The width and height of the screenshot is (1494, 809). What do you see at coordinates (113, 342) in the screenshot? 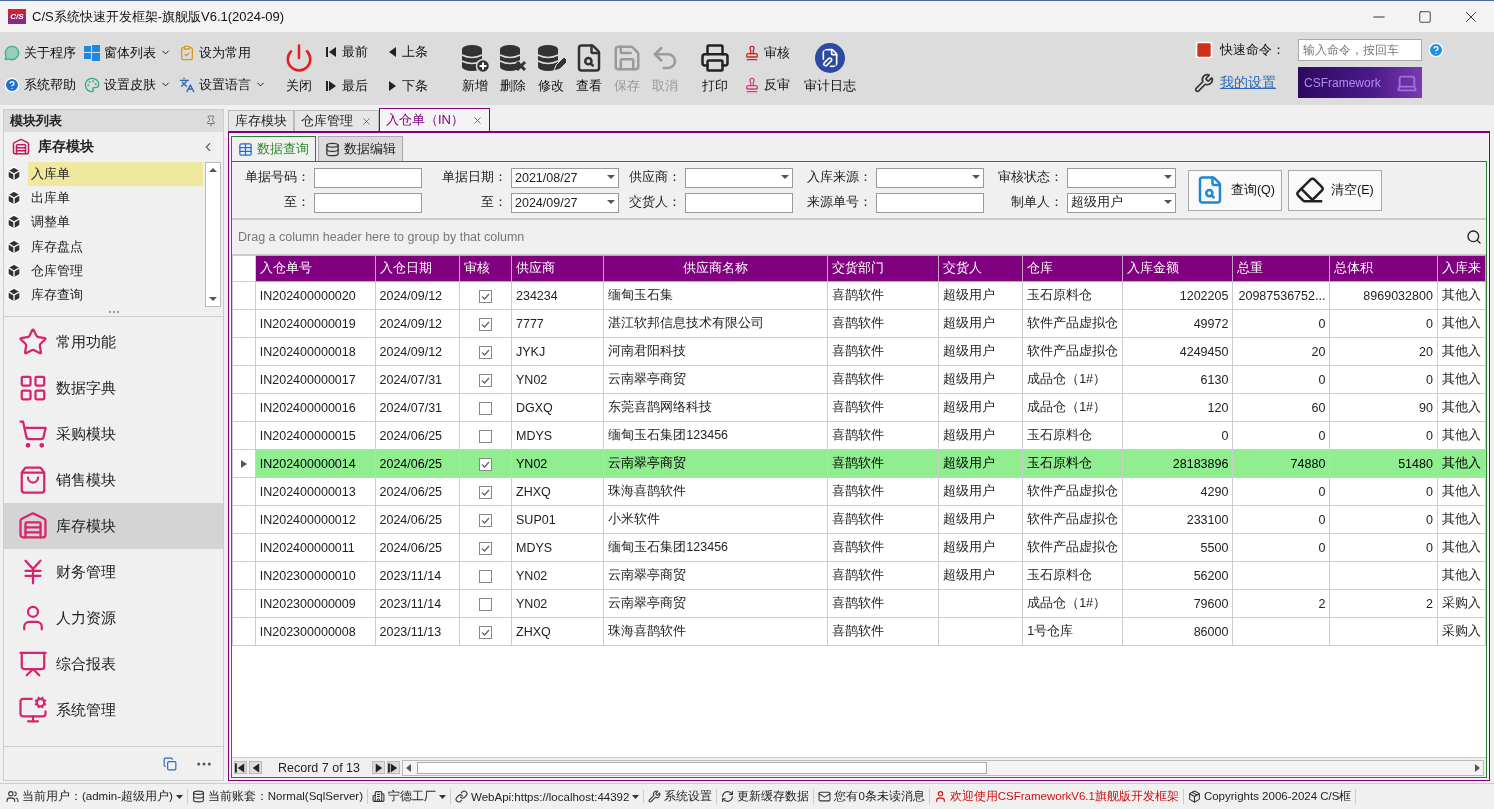
I see `module-group: 常用功能` at bounding box center [113, 342].